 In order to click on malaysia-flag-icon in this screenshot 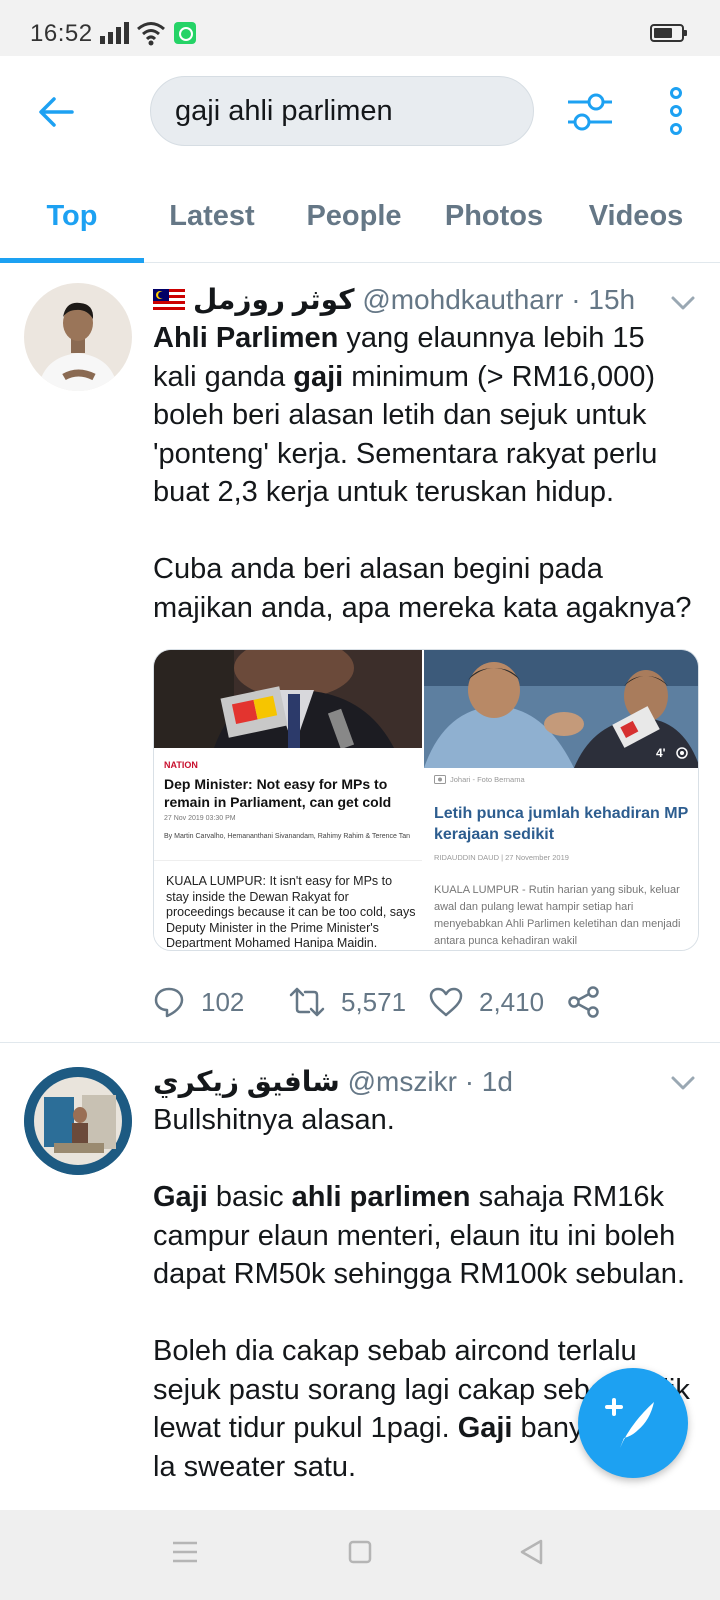, I will do `click(169, 299)`.